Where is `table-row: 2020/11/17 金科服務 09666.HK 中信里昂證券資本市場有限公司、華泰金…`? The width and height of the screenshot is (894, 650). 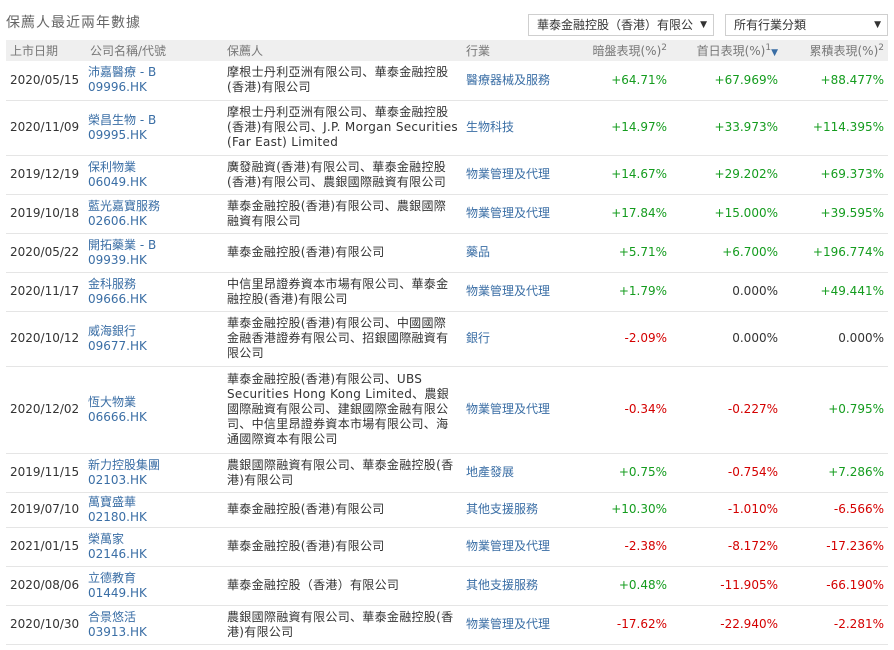
table-row: 2020/11/17 金科服務 09666.HK 中信里昂證券資本市場有限公司、華泰金… is located at coordinates (447, 291).